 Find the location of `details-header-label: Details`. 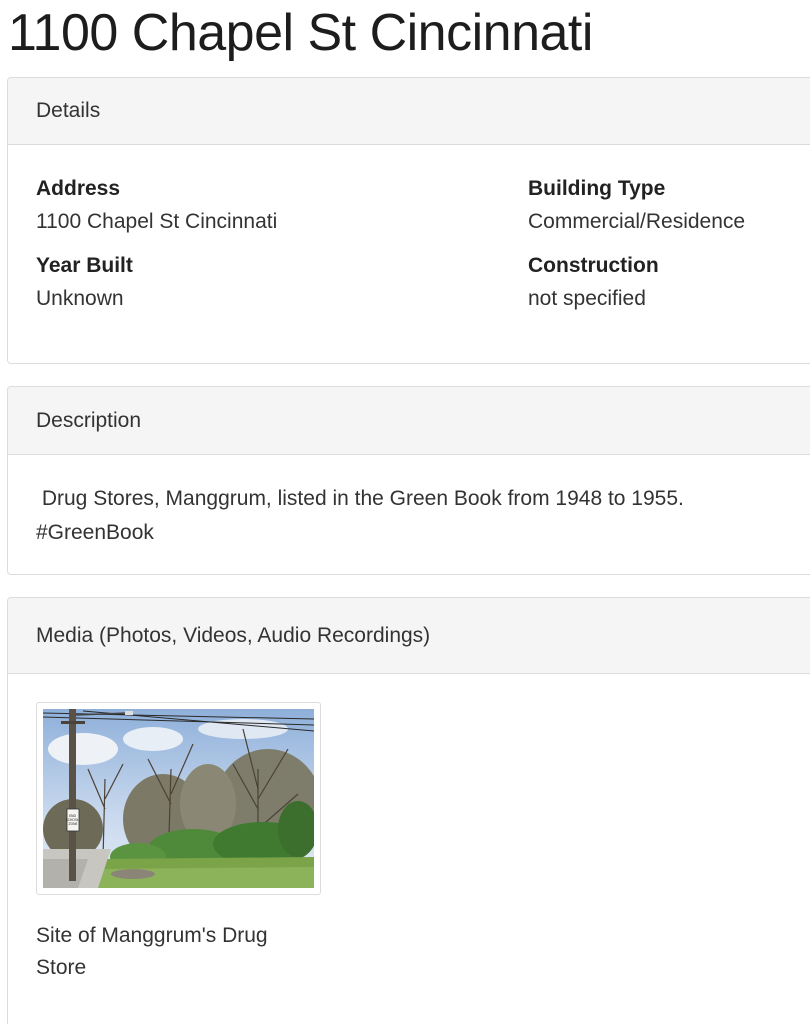

details-header-label: Details is located at coordinates (68, 110).